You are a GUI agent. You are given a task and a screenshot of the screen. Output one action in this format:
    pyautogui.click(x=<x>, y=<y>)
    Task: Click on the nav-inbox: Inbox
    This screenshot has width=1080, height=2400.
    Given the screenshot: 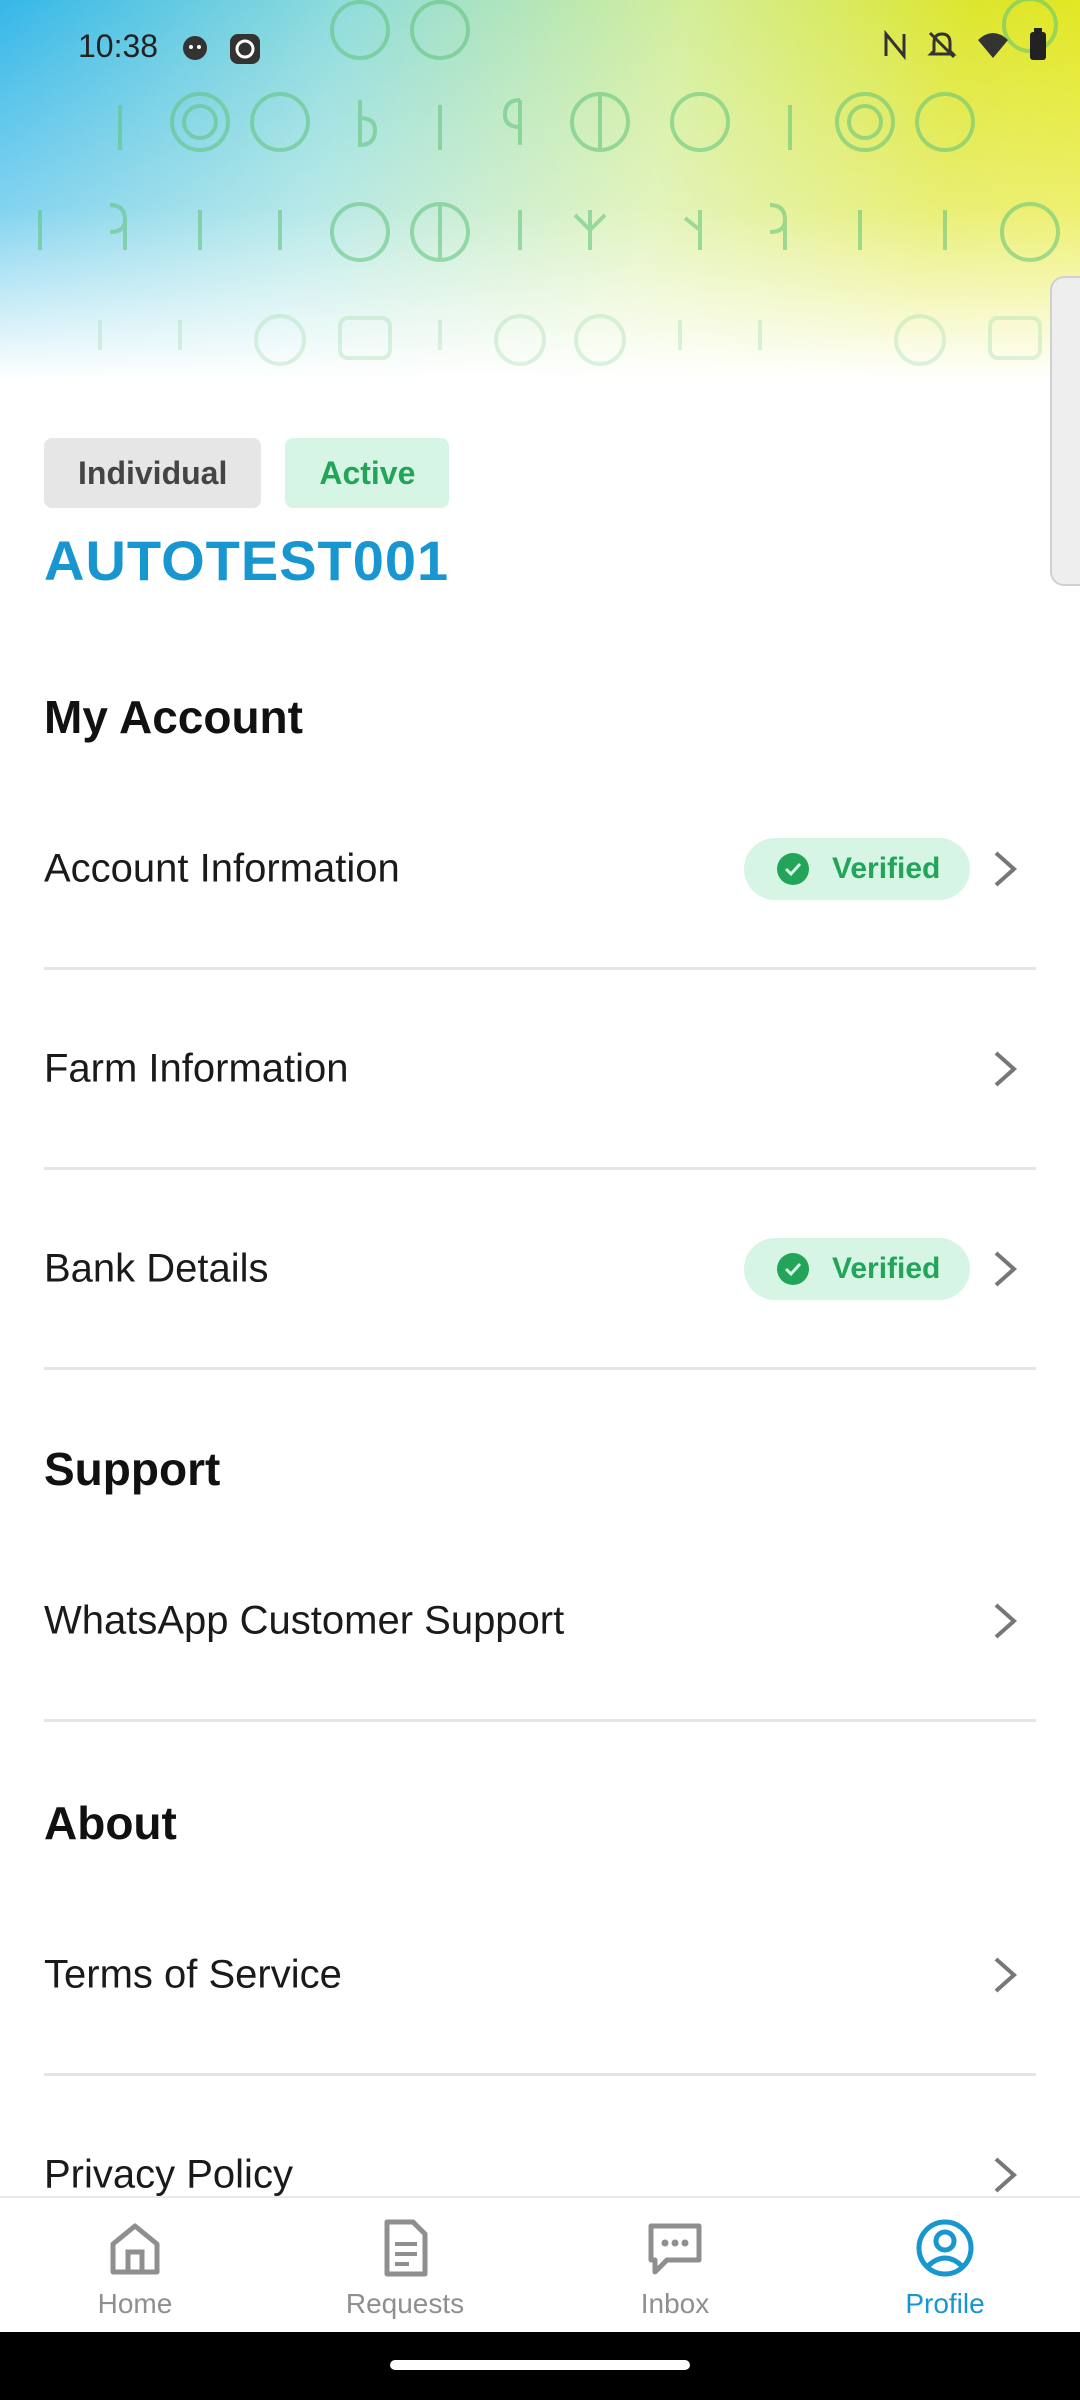 What is the action you would take?
    pyautogui.click(x=675, y=2265)
    